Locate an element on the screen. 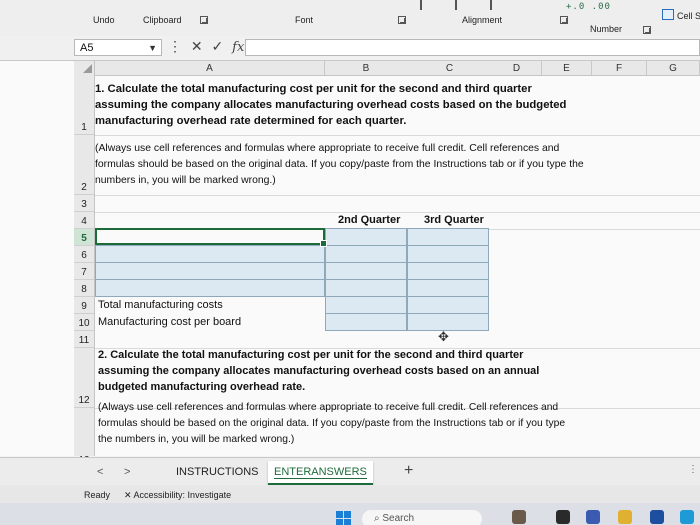 Image resolution: width=700 pixels, height=525 pixels. undo-group-label: Undo is located at coordinates (104, 20).